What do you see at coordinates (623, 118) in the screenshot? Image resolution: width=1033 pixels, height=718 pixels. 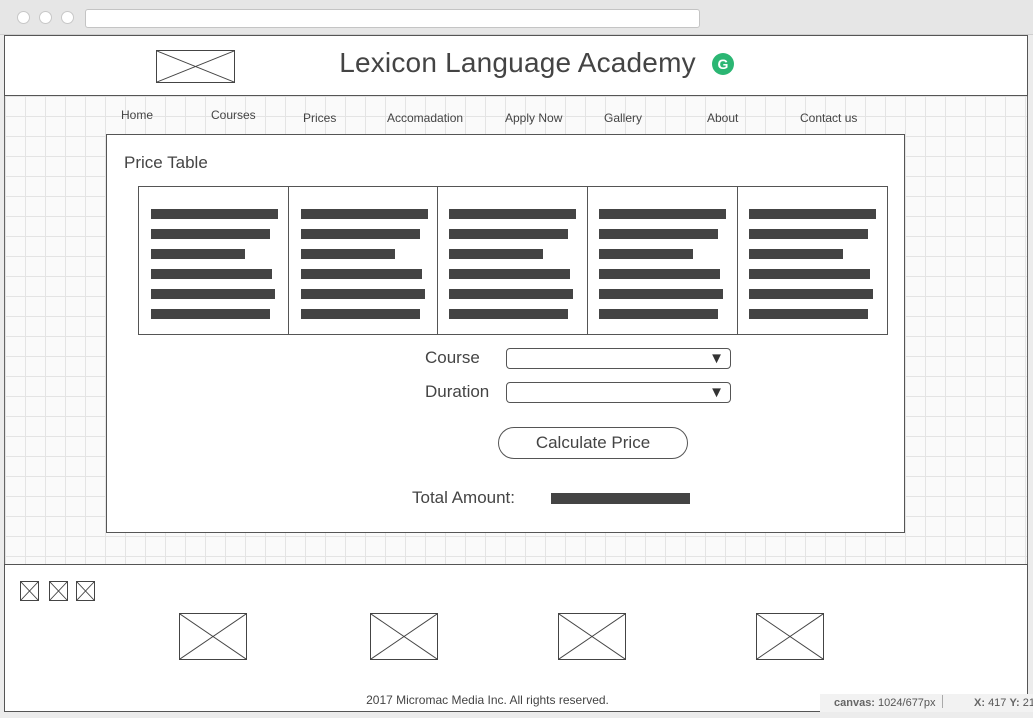 I see `nav-gallery: Gallery` at bounding box center [623, 118].